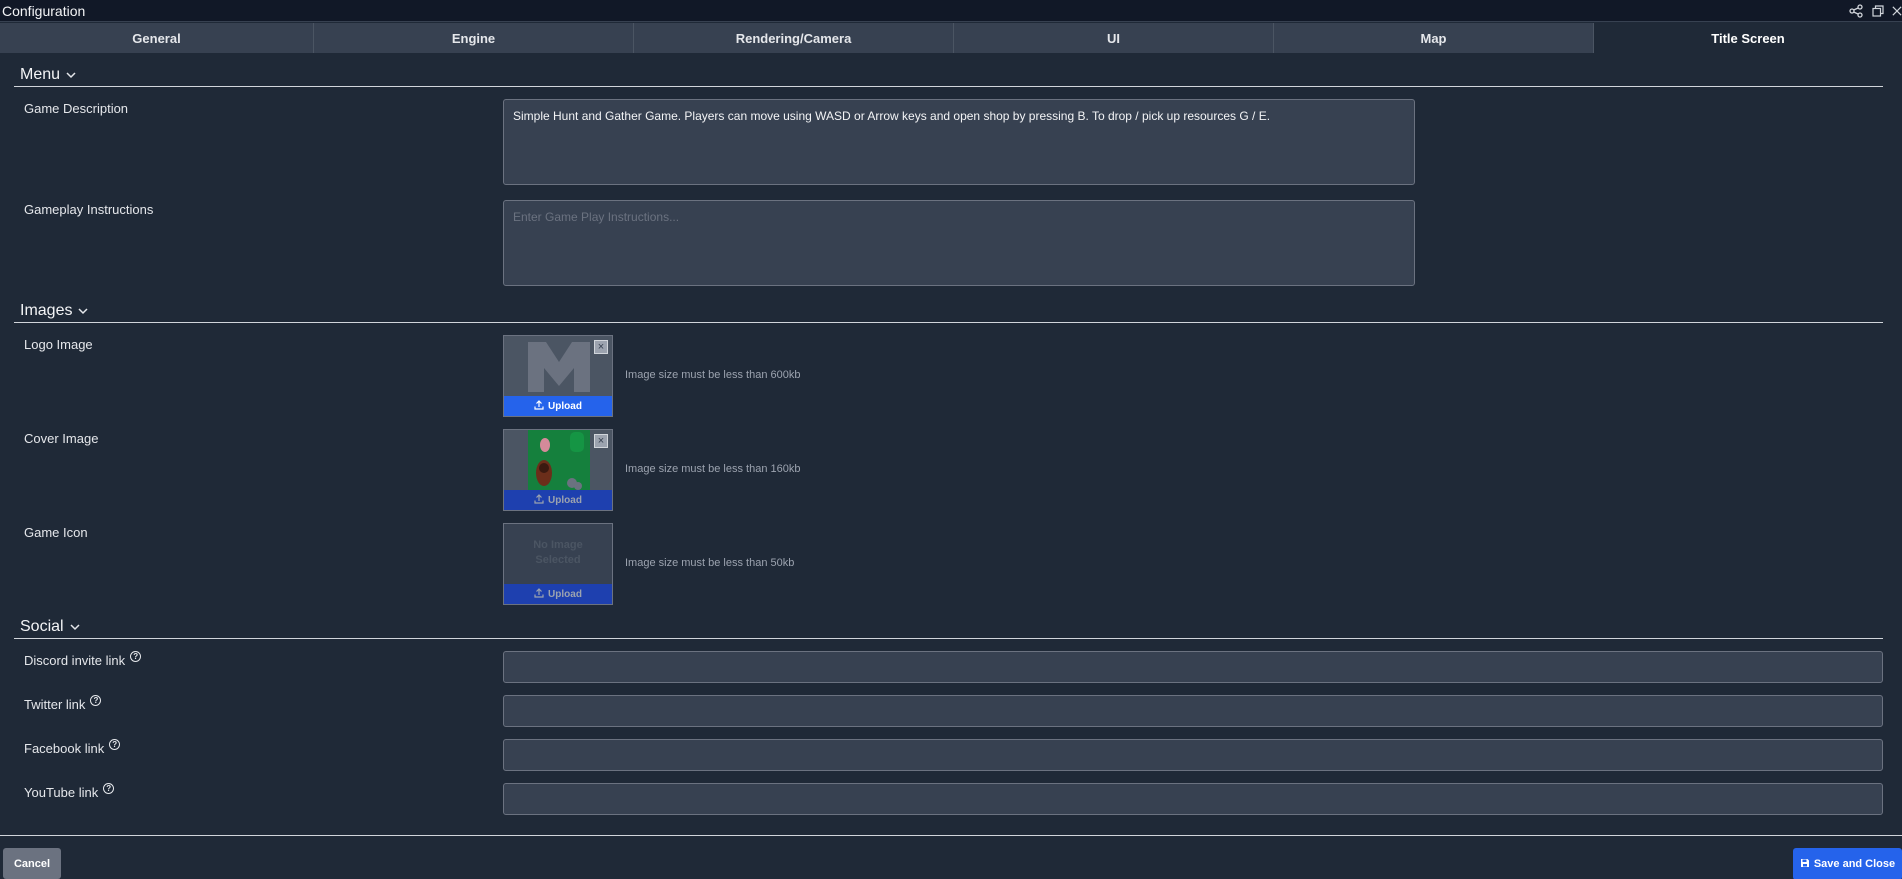 This screenshot has height=879, width=1902. What do you see at coordinates (61, 438) in the screenshot?
I see `cover-image-label: Cover Image` at bounding box center [61, 438].